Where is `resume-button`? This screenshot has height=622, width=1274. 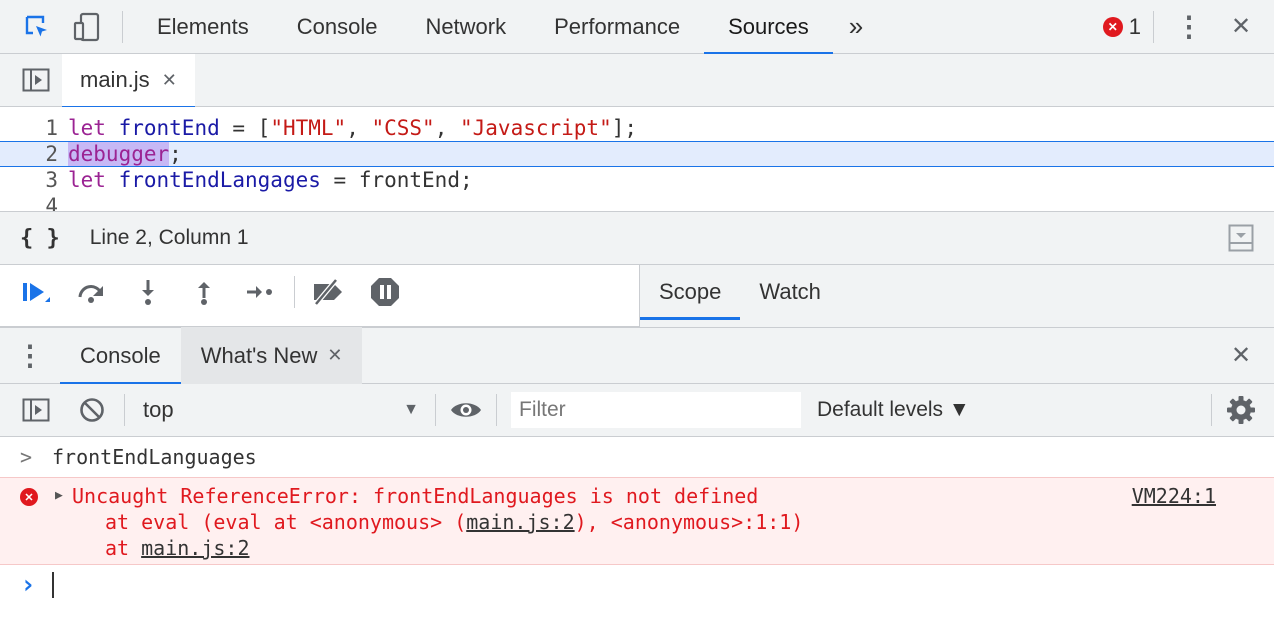
resume-button is located at coordinates (36, 292).